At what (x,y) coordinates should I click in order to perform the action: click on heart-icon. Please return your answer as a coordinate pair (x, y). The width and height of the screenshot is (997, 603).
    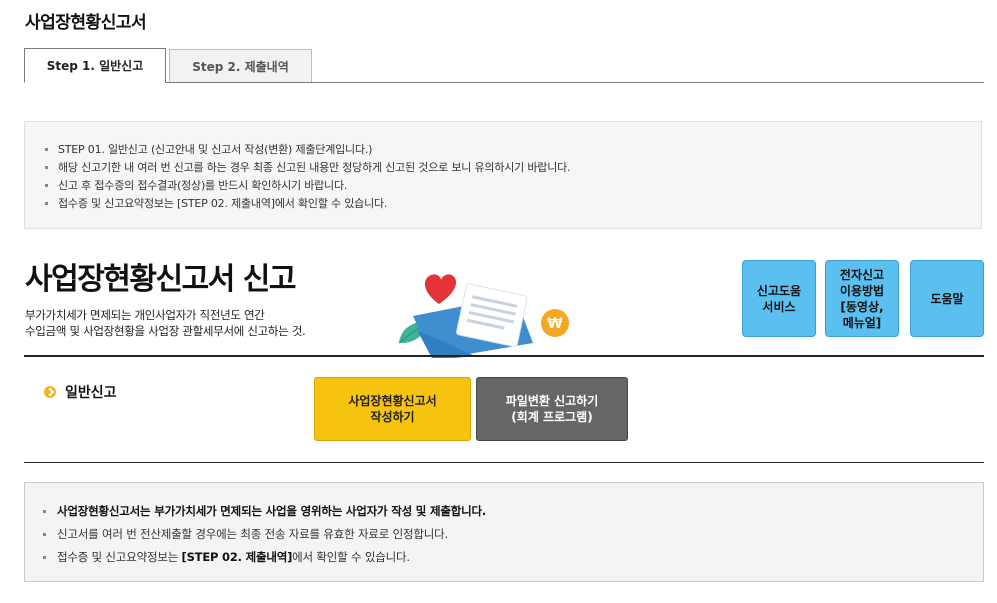
    Looking at the image, I should click on (440, 289).